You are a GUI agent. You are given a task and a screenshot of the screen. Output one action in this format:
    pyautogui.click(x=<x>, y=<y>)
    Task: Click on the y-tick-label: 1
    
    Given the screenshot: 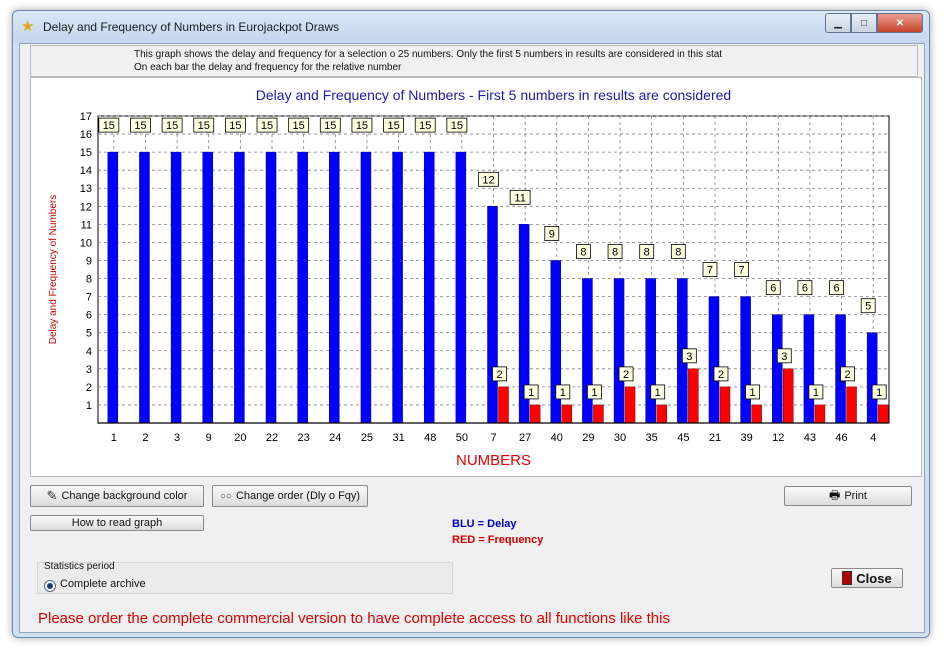 What is the action you would take?
    pyautogui.click(x=89, y=406)
    